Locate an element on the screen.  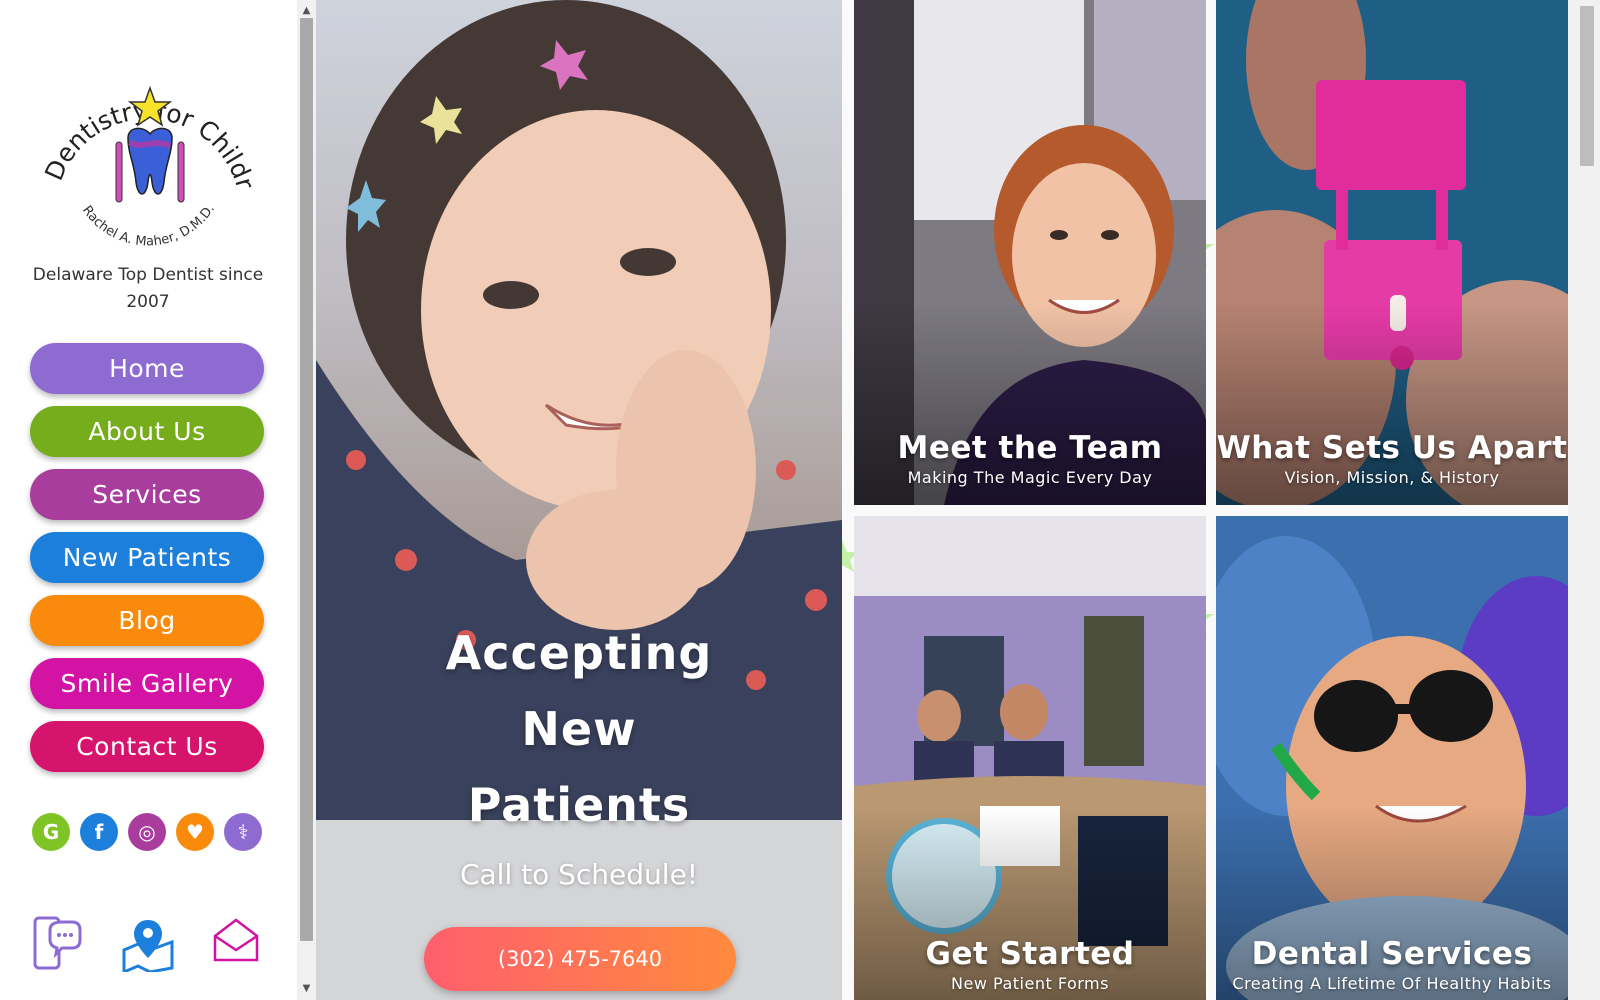
tooth-icon is located at coordinates (150, 161).